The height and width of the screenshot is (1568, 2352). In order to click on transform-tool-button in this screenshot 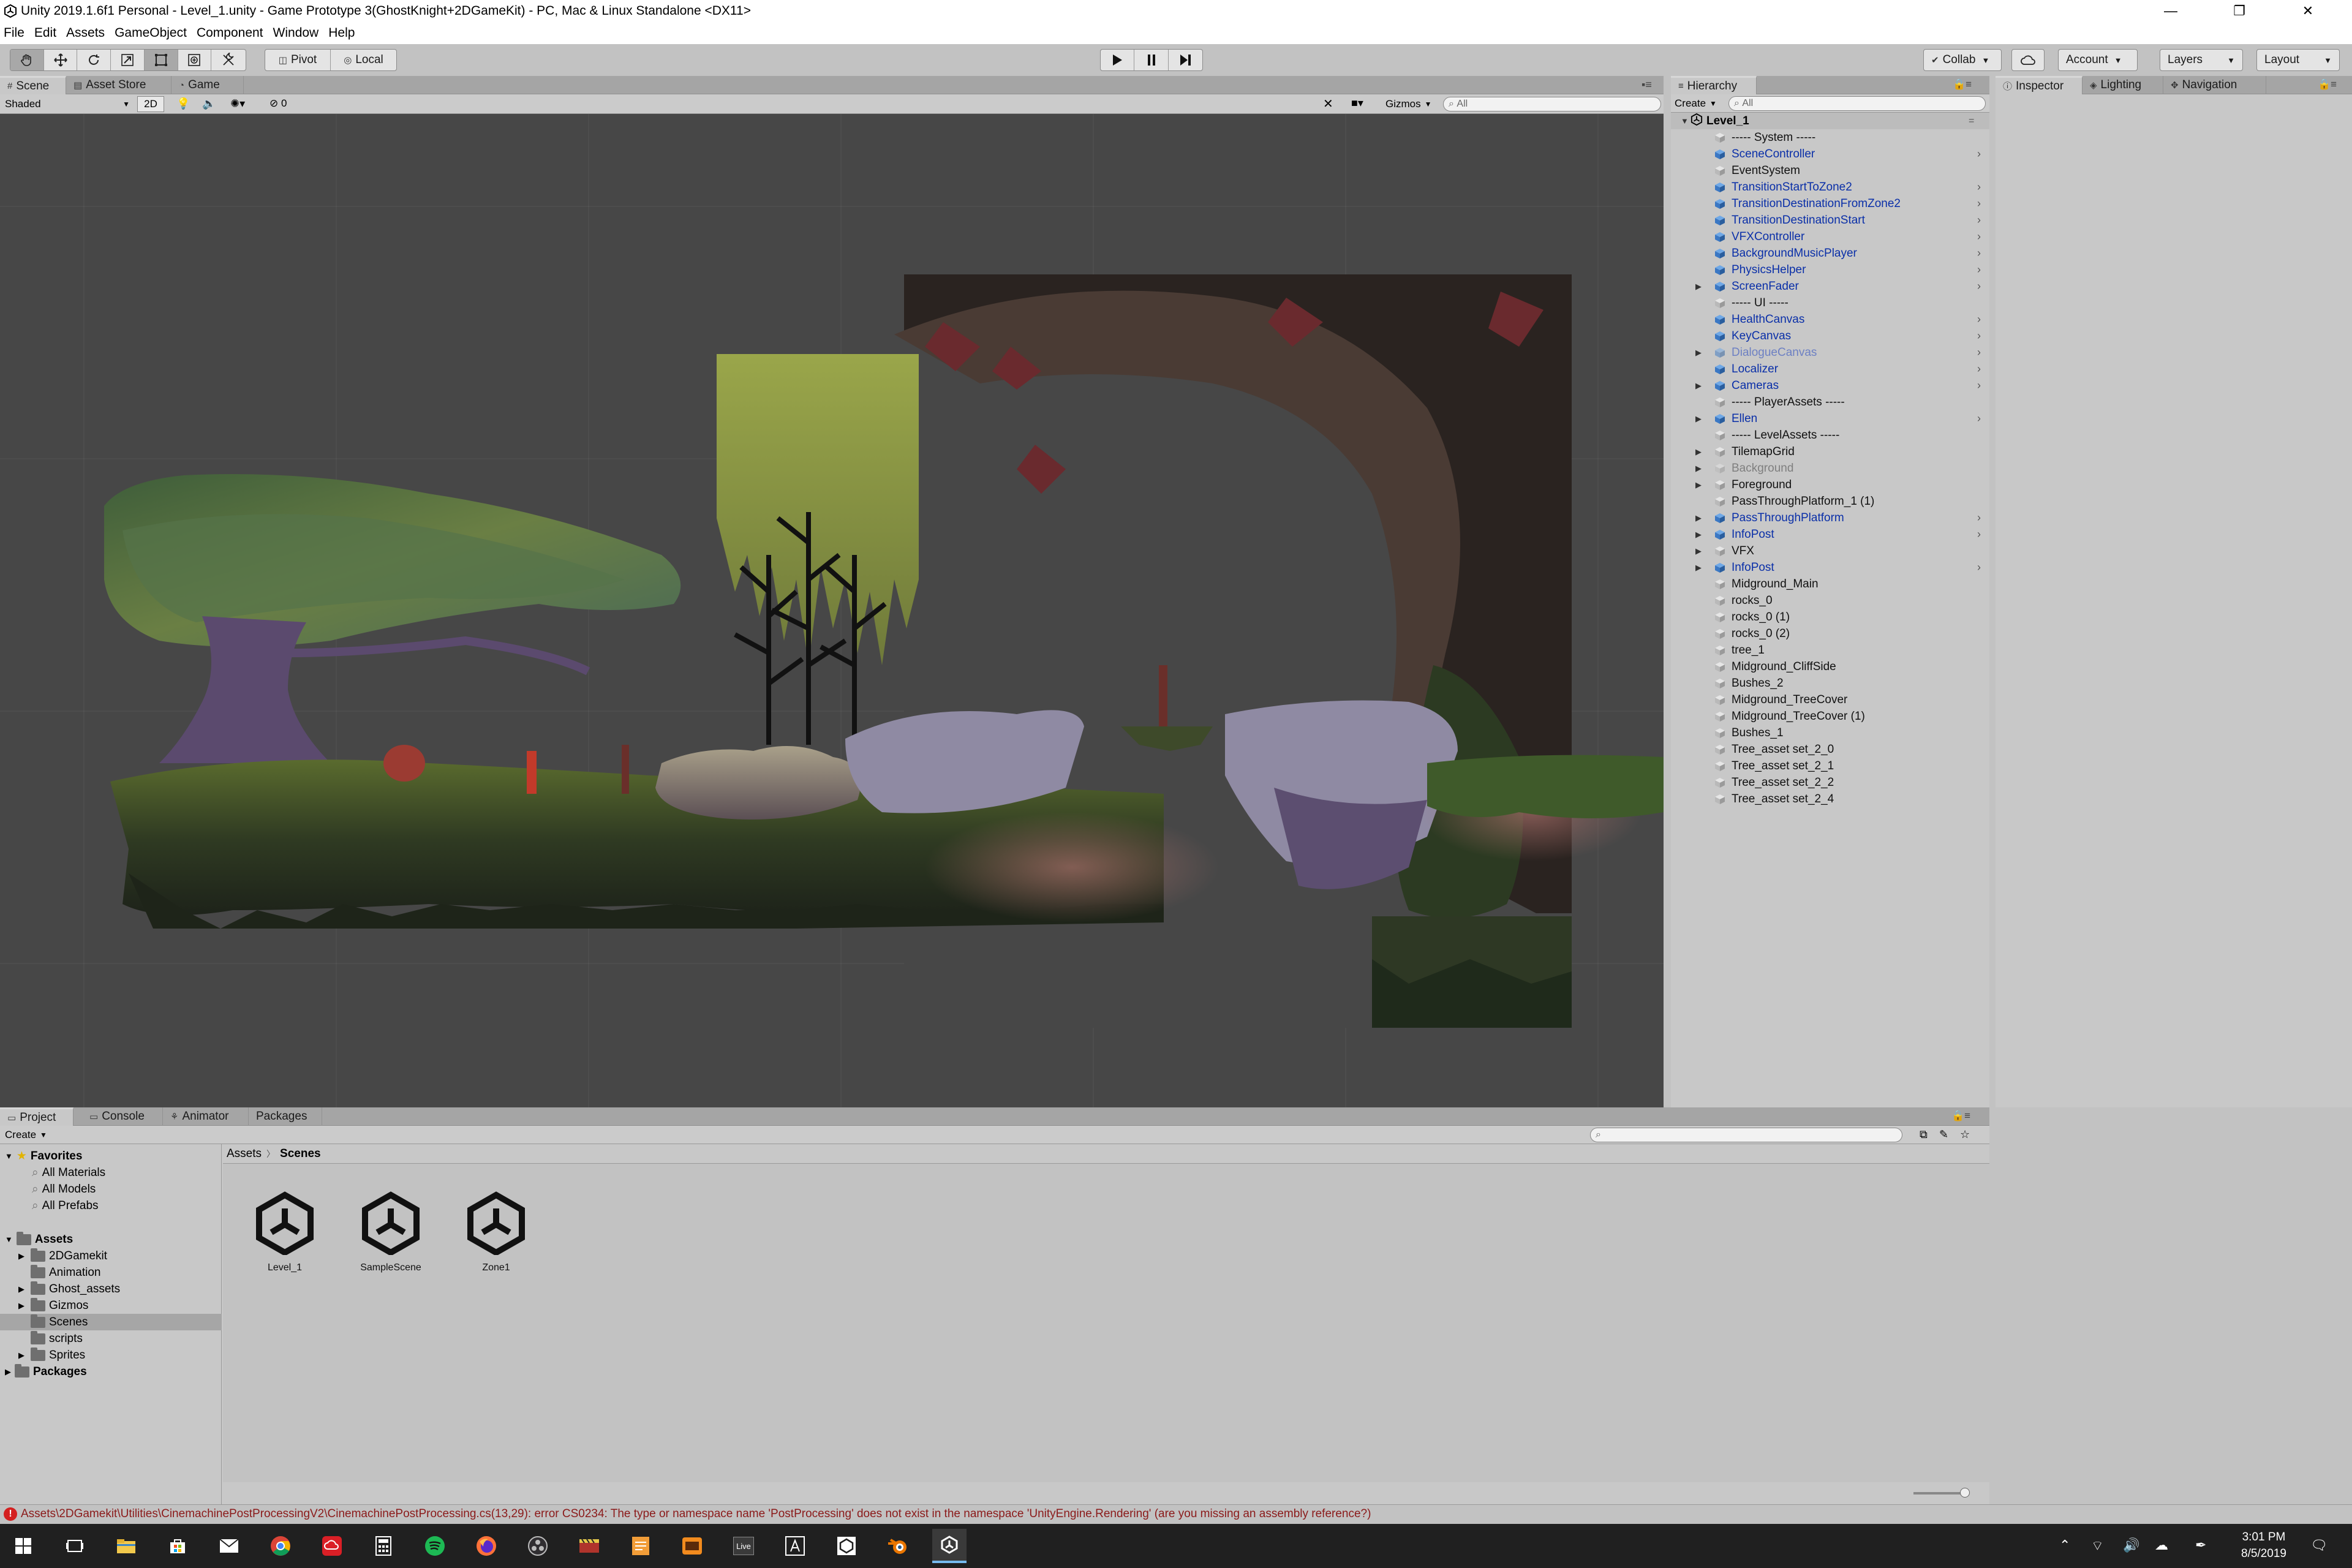, I will do `click(195, 60)`.